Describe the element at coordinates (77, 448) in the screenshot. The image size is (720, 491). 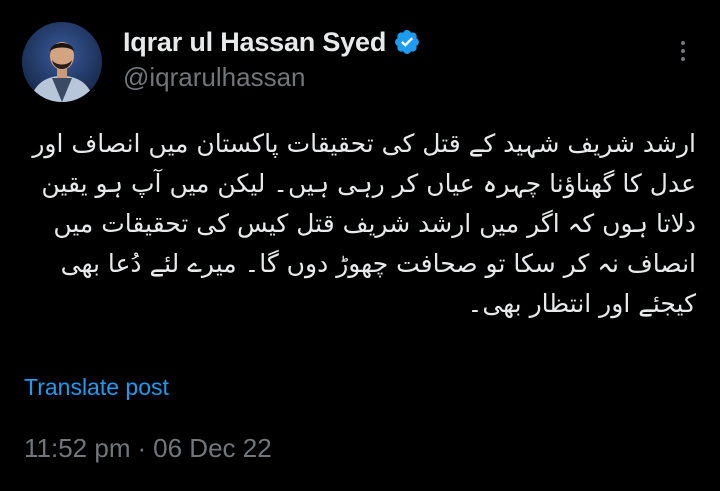
I see `post-time: 11:52 pm` at that location.